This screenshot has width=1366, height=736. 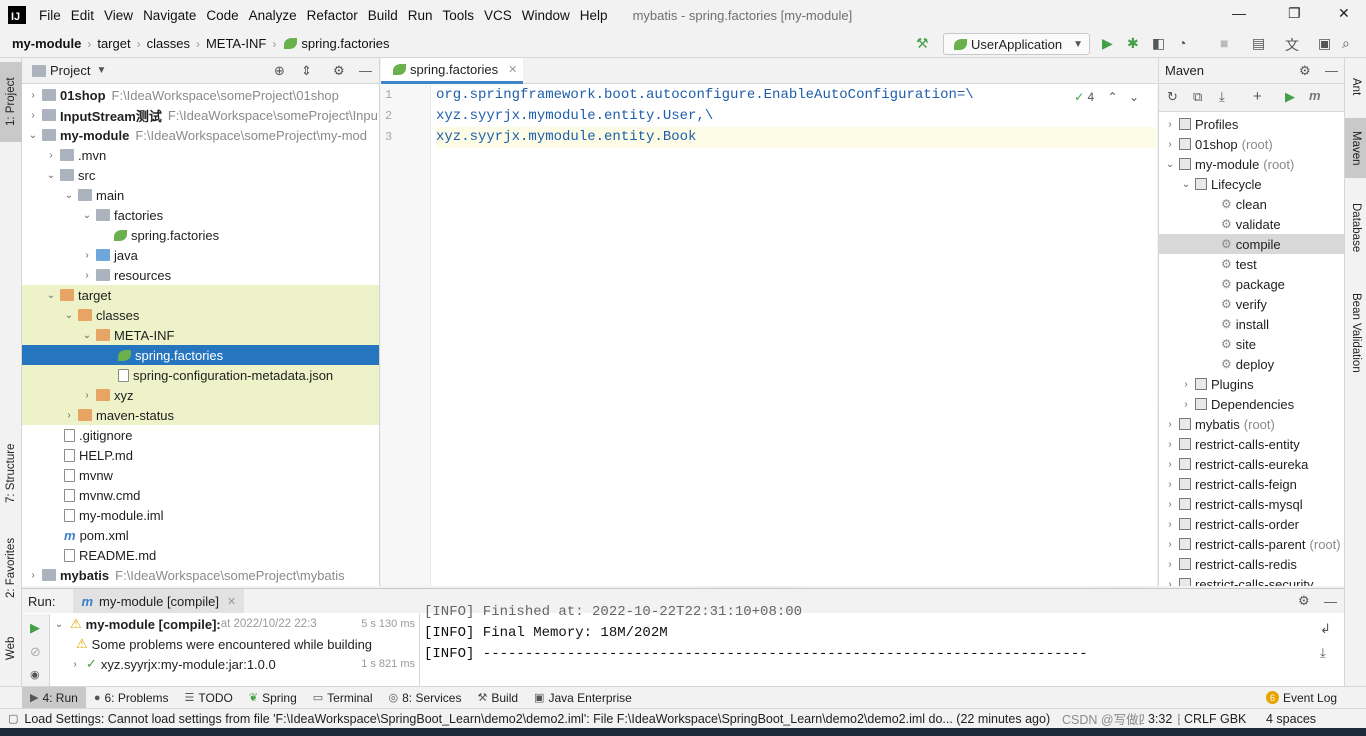 What do you see at coordinates (1251, 384) in the screenshot?
I see `maven-node: › Plugins` at bounding box center [1251, 384].